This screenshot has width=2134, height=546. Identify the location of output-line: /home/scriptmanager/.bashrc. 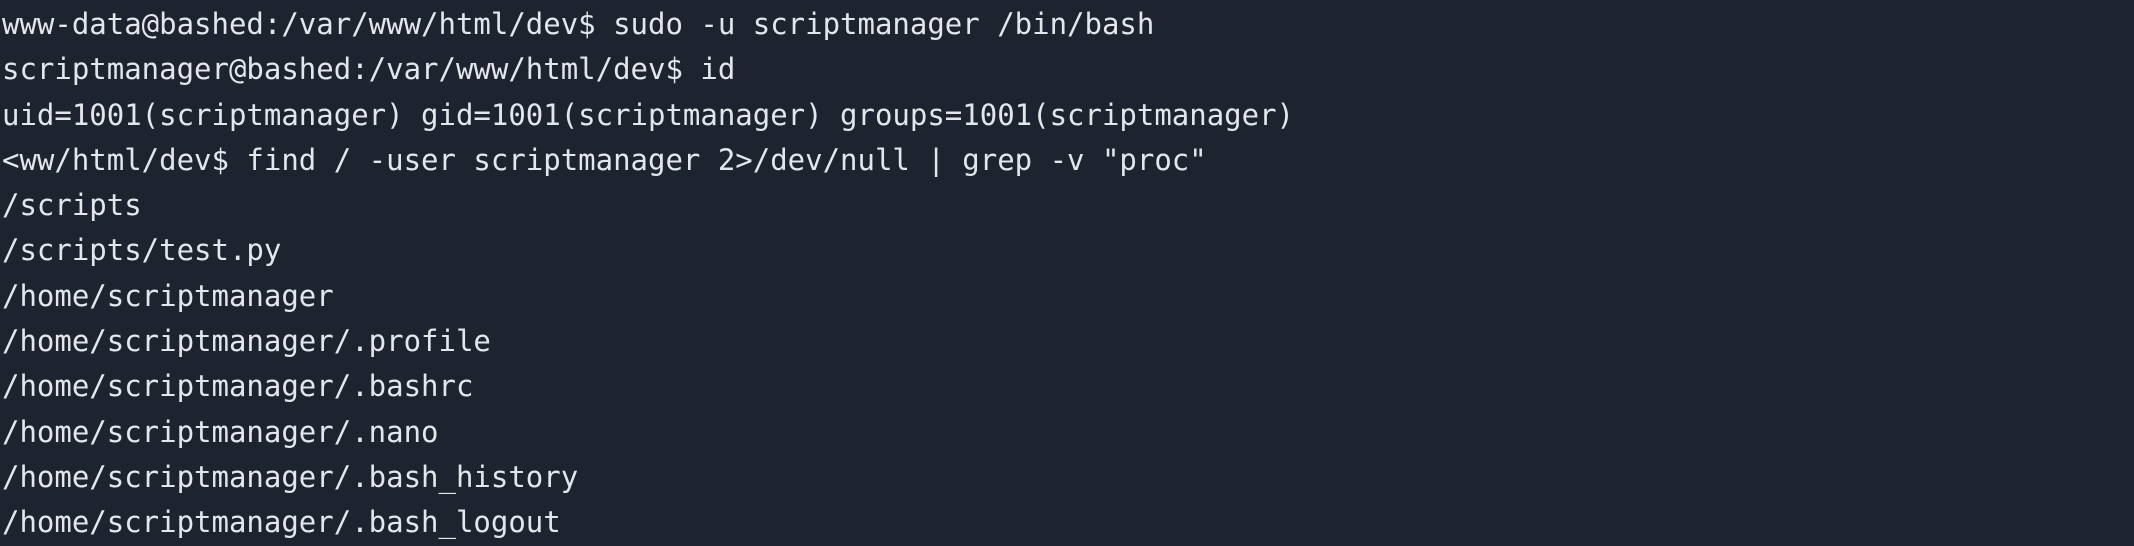
(238, 386).